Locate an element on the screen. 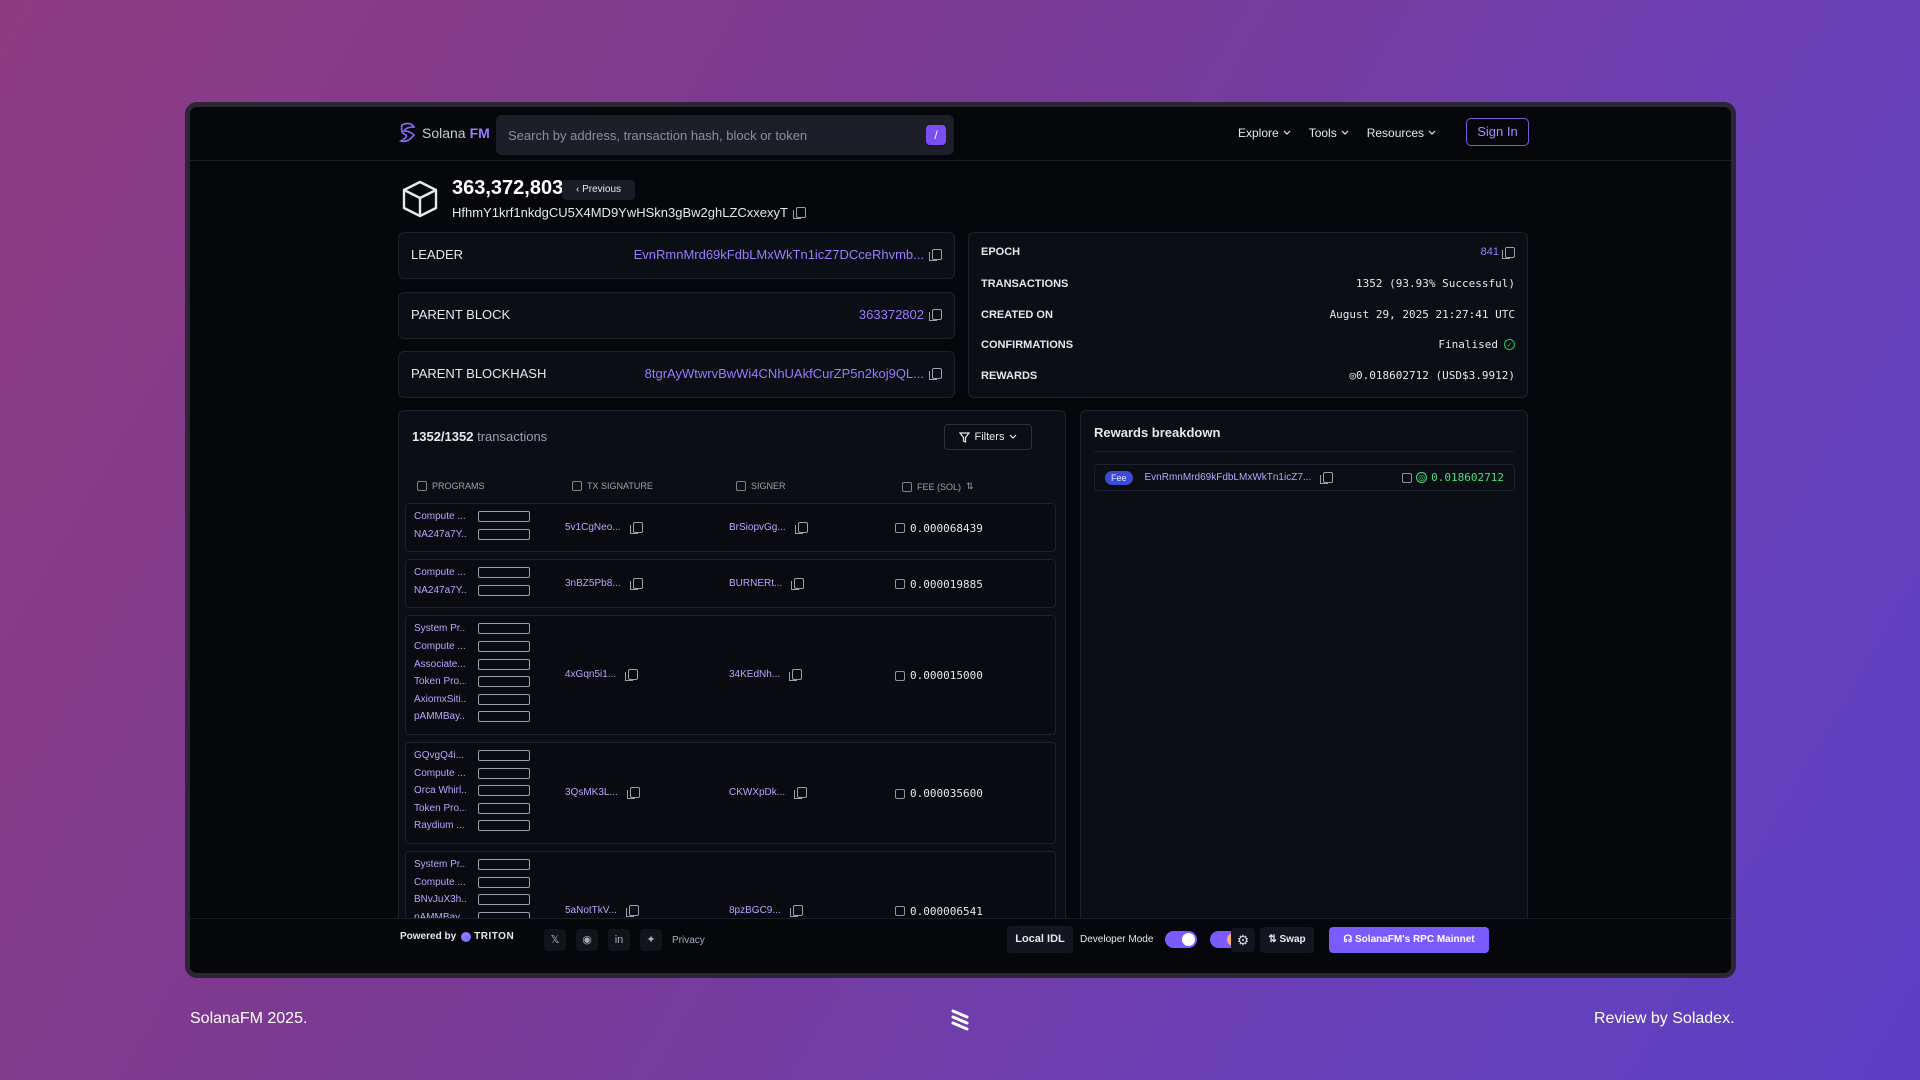 The width and height of the screenshot is (1920, 1080). nav-tools: Tools is located at coordinates (1329, 133).